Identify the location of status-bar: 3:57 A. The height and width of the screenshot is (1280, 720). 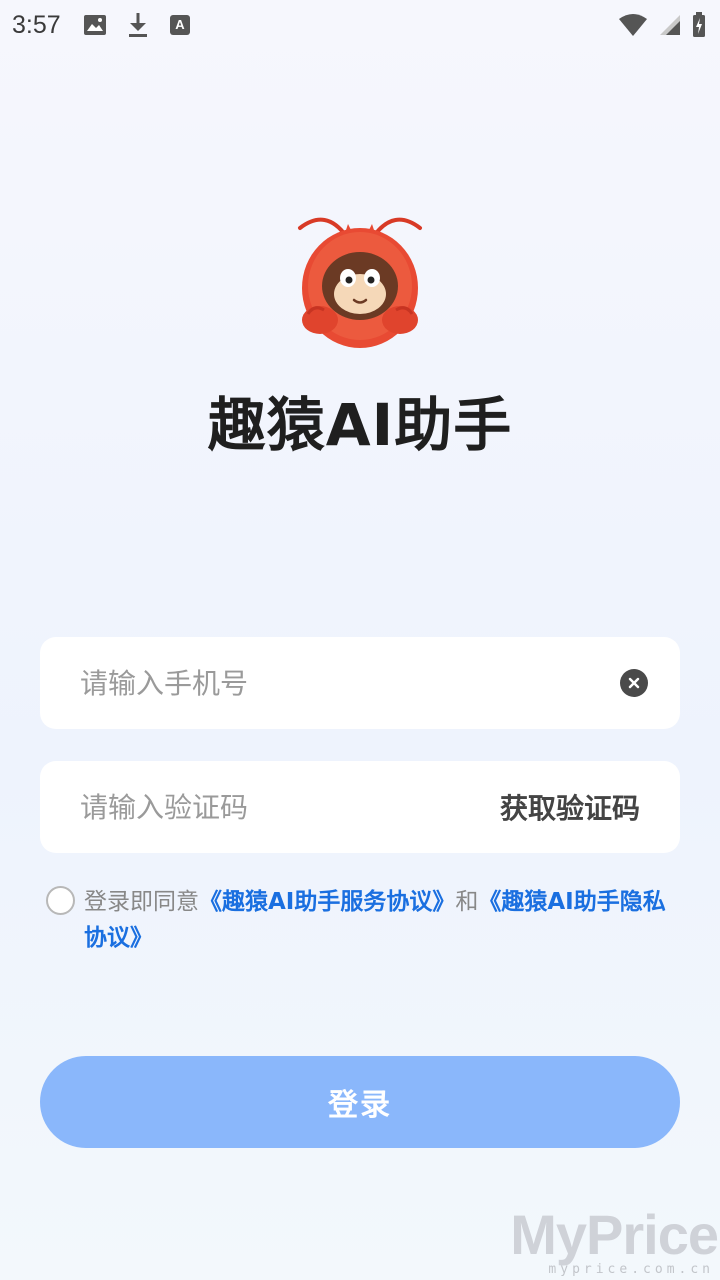
(360, 25).